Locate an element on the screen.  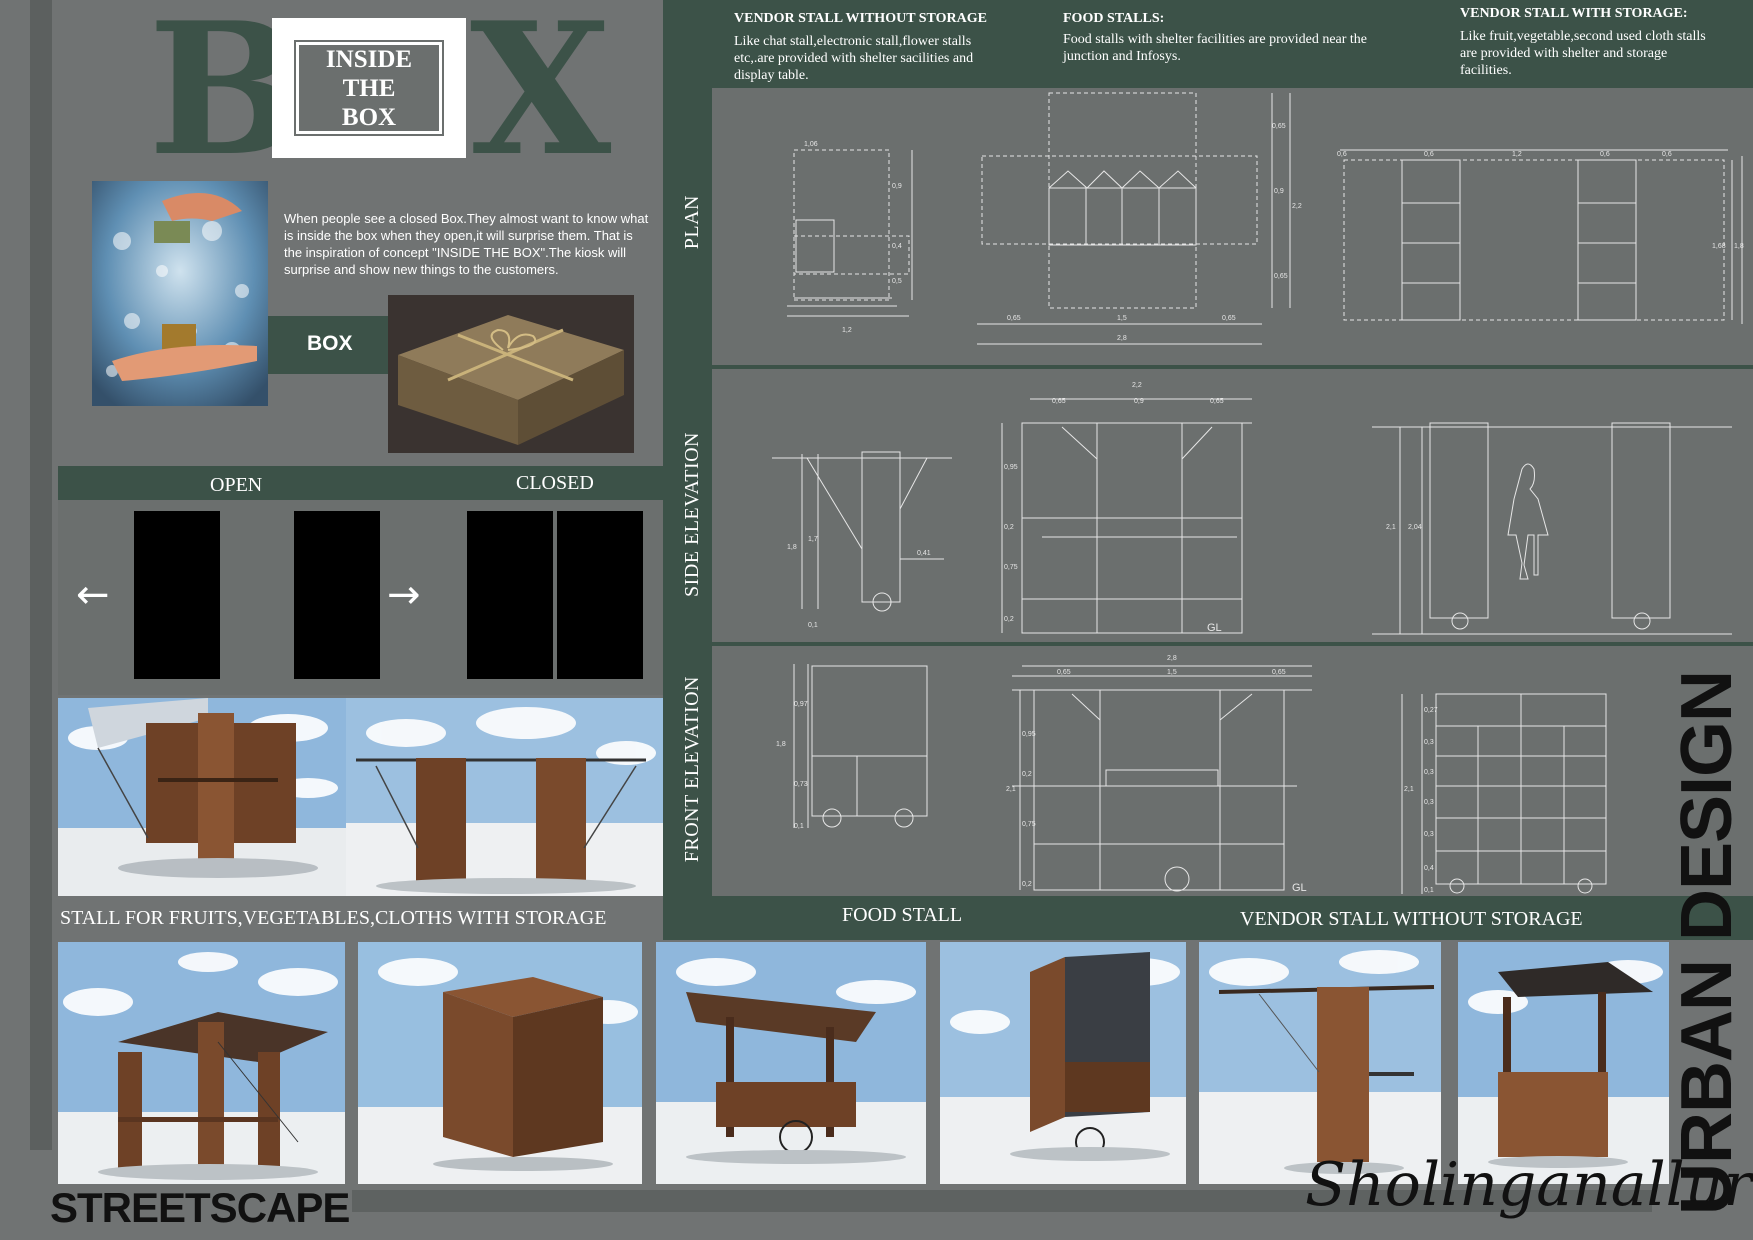
closed-door-left is located at coordinates (510, 595).